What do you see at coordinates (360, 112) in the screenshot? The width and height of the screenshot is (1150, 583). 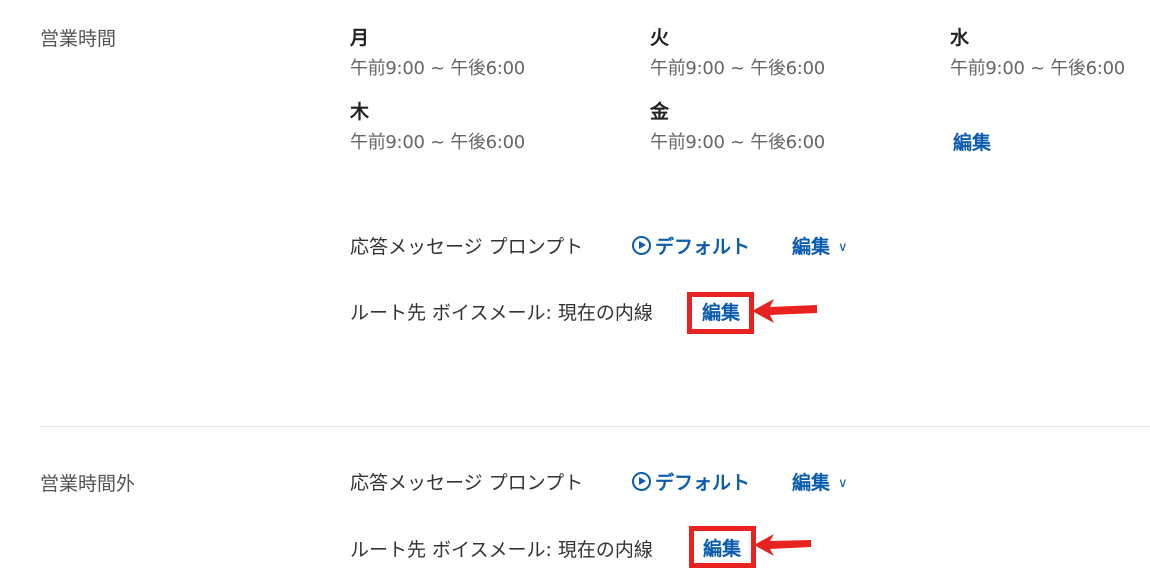 I see `day-thu-name: 木` at bounding box center [360, 112].